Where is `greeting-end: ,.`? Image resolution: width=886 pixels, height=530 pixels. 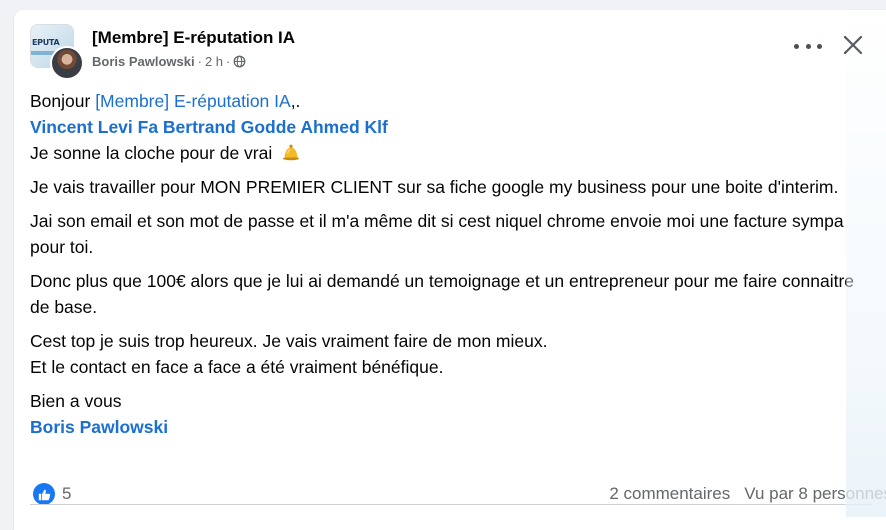
greeting-end: ,. is located at coordinates (295, 101).